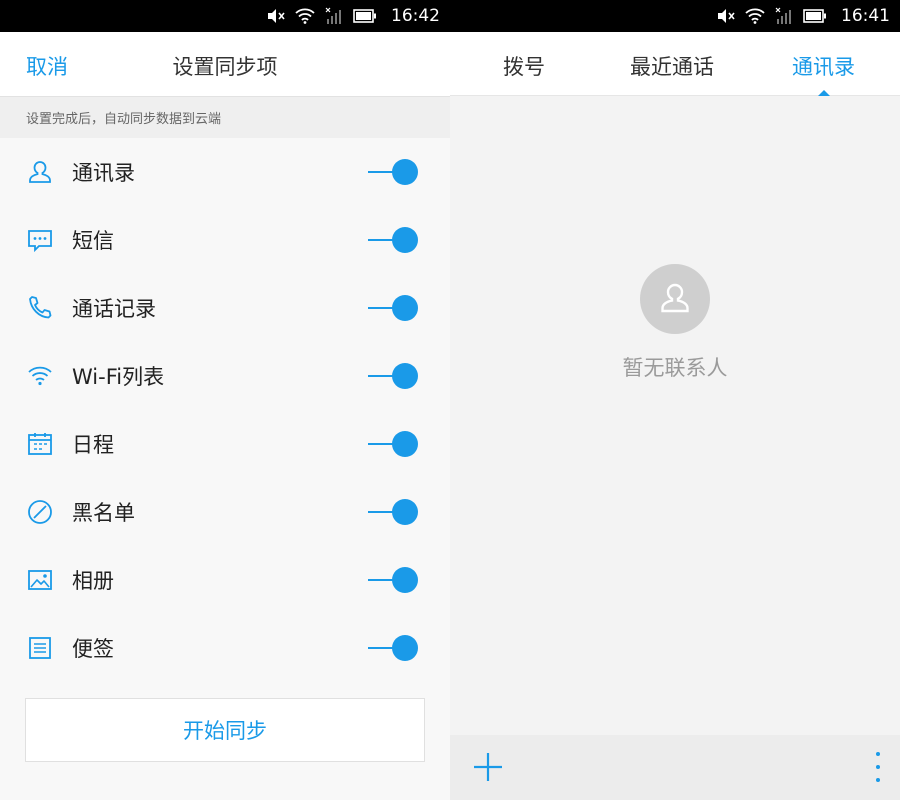 The width and height of the screenshot is (900, 800). Describe the element at coordinates (393, 444) in the screenshot. I see `calendar-toggle` at that location.